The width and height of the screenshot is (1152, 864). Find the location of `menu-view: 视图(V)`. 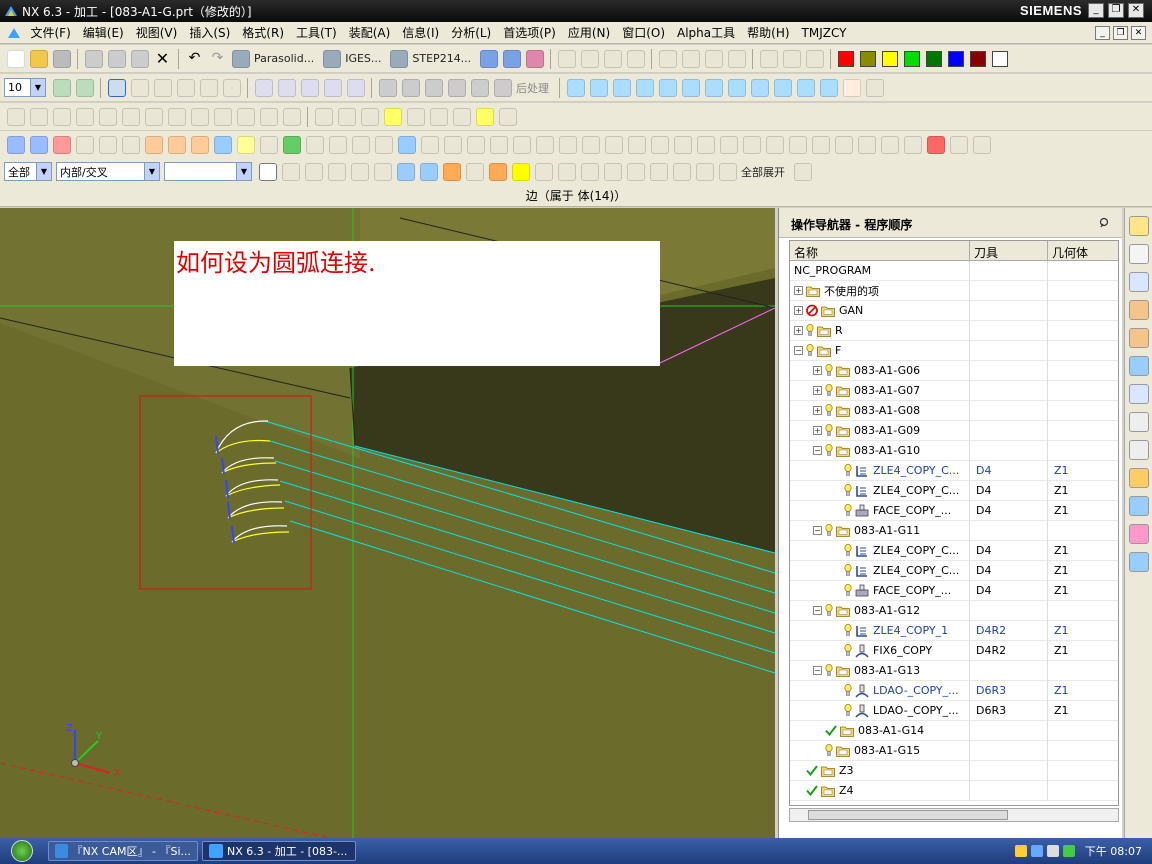

menu-view: 视图(V) is located at coordinates (157, 32).